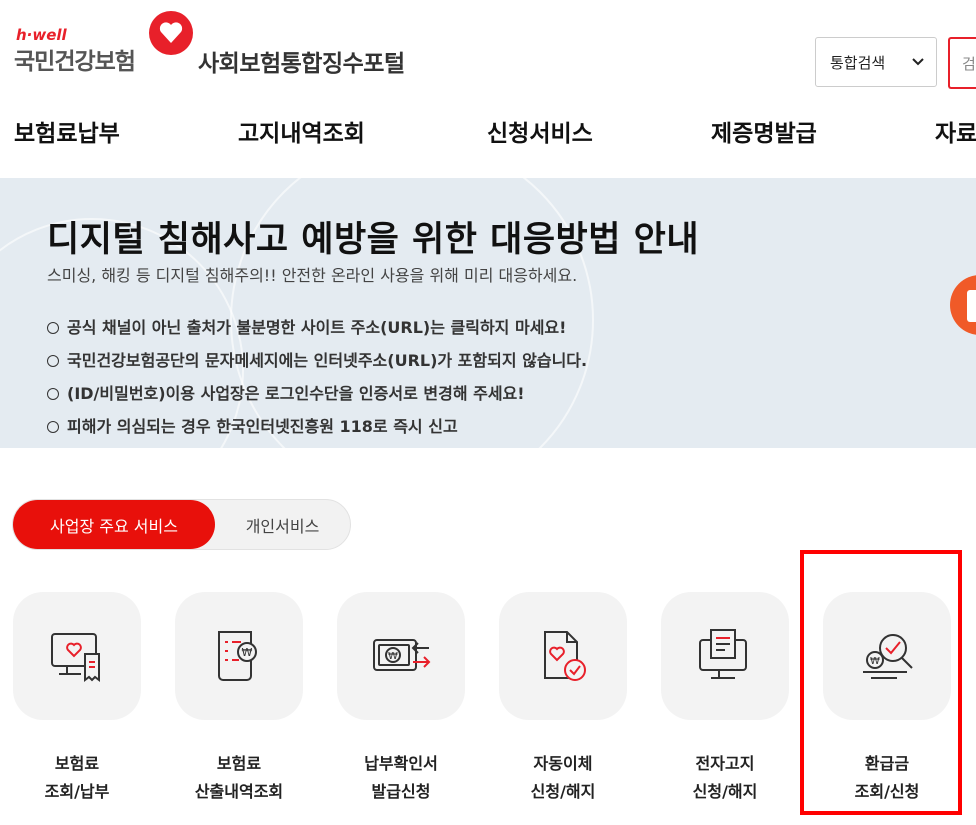 The image size is (976, 825). Describe the element at coordinates (401, 777) in the screenshot. I see `service-label: 납부확인서 발급신청` at that location.